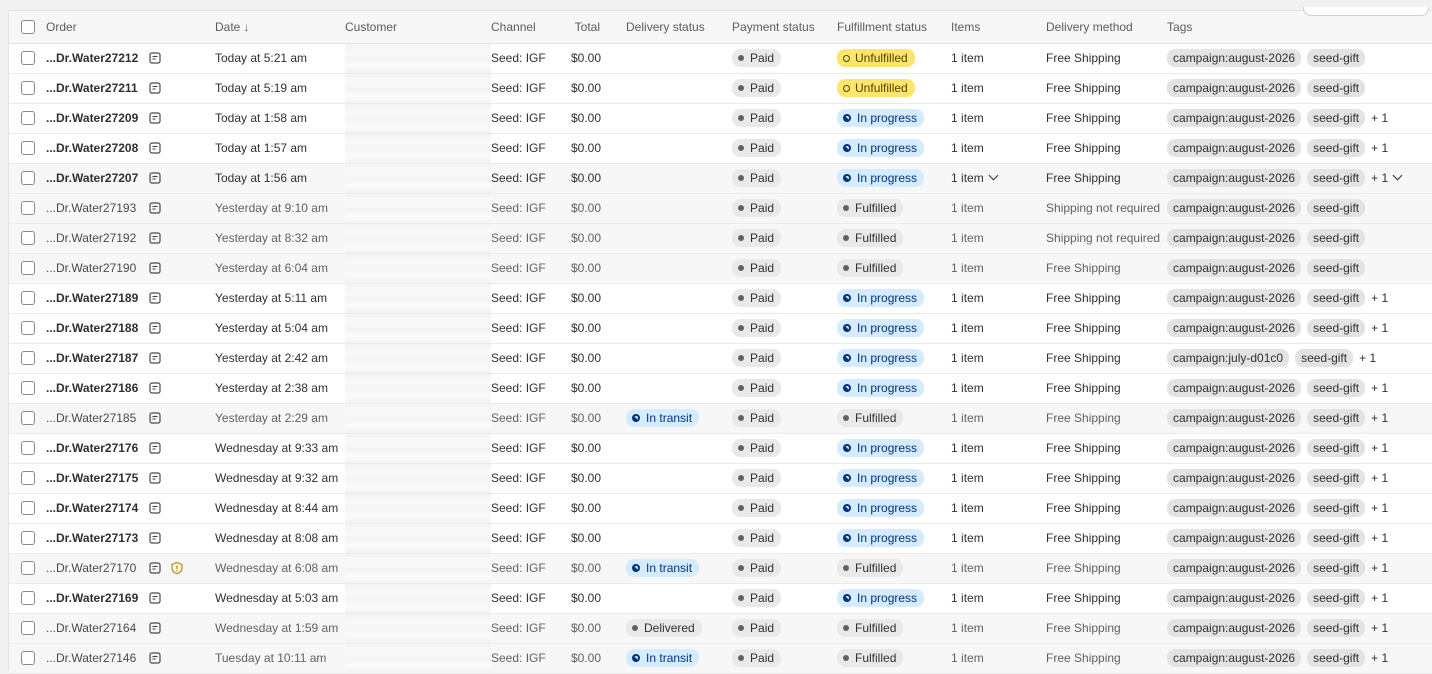 This screenshot has height=674, width=1432. I want to click on header-delivery-method: Delivery method, so click(1106, 27).